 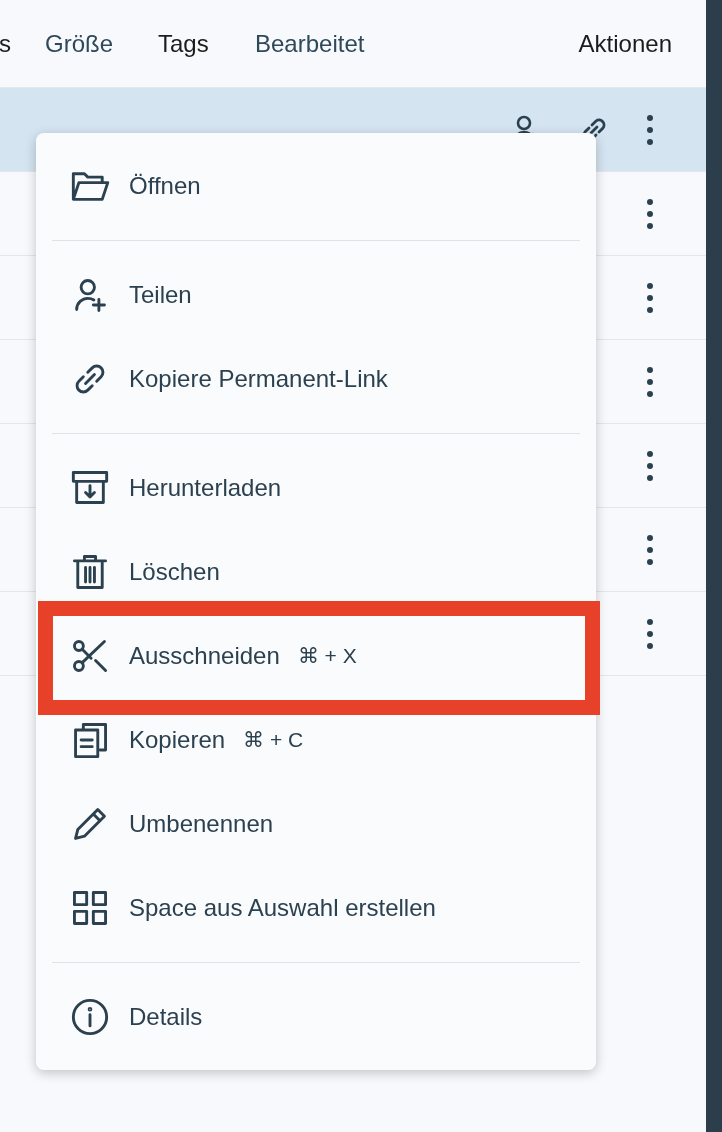 I want to click on keyboard-shortcut: ⌘ + X, so click(x=327, y=656).